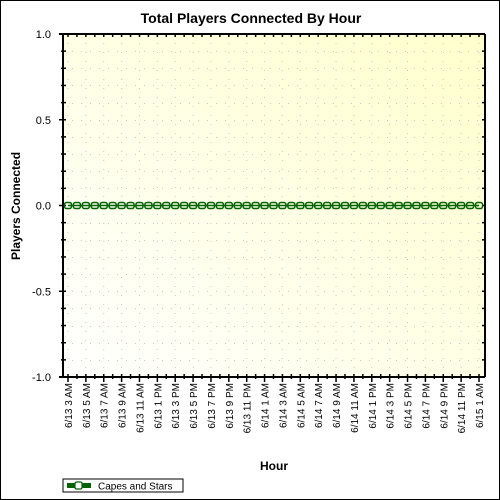 The width and height of the screenshot is (500, 500). What do you see at coordinates (266, 405) in the screenshot?
I see `x-tick-label: 6/14 1 AM` at bounding box center [266, 405].